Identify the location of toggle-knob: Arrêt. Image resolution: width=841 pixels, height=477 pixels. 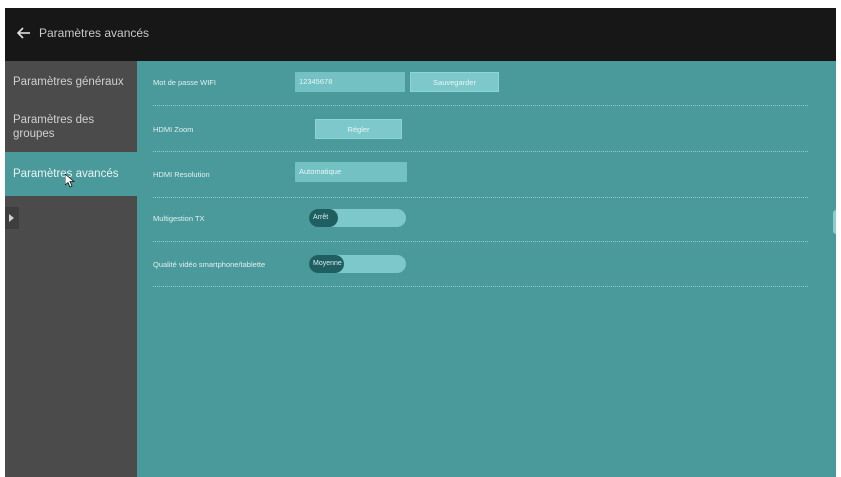
(323, 218).